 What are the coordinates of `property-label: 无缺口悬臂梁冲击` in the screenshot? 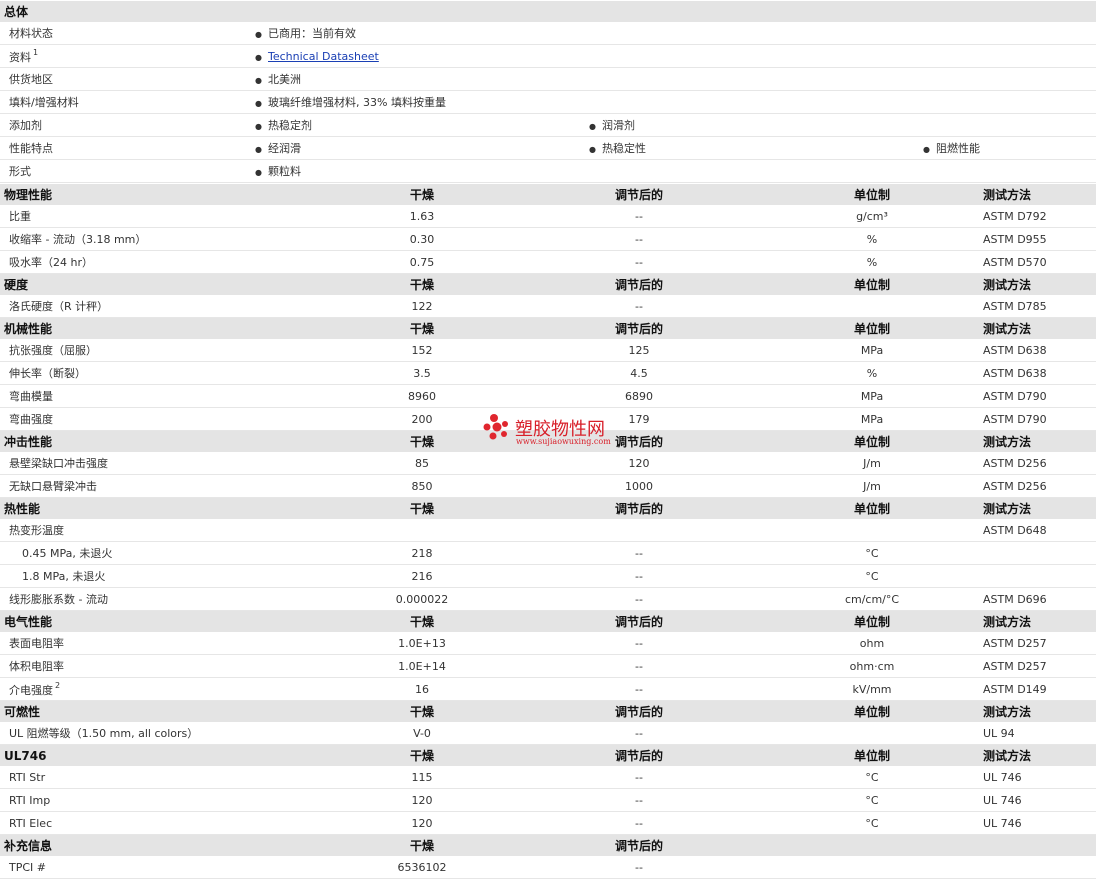 It's located at (166, 486).